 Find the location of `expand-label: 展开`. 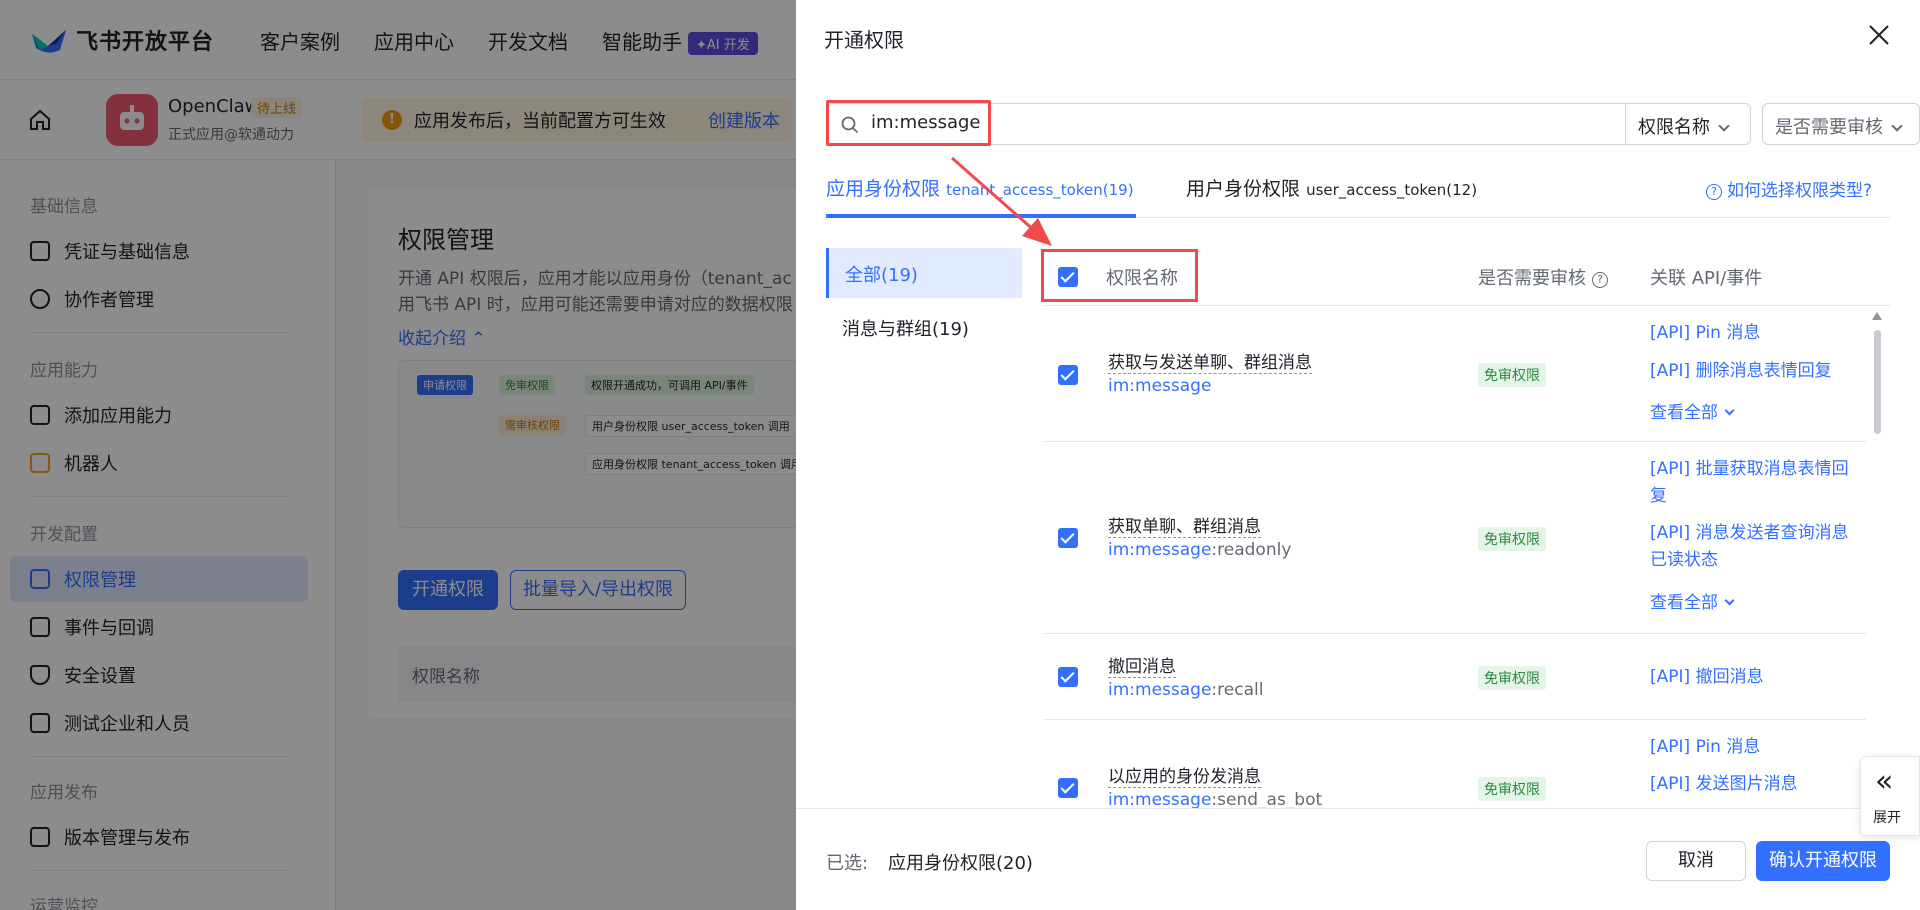

expand-label: 展开 is located at coordinates (1887, 818).